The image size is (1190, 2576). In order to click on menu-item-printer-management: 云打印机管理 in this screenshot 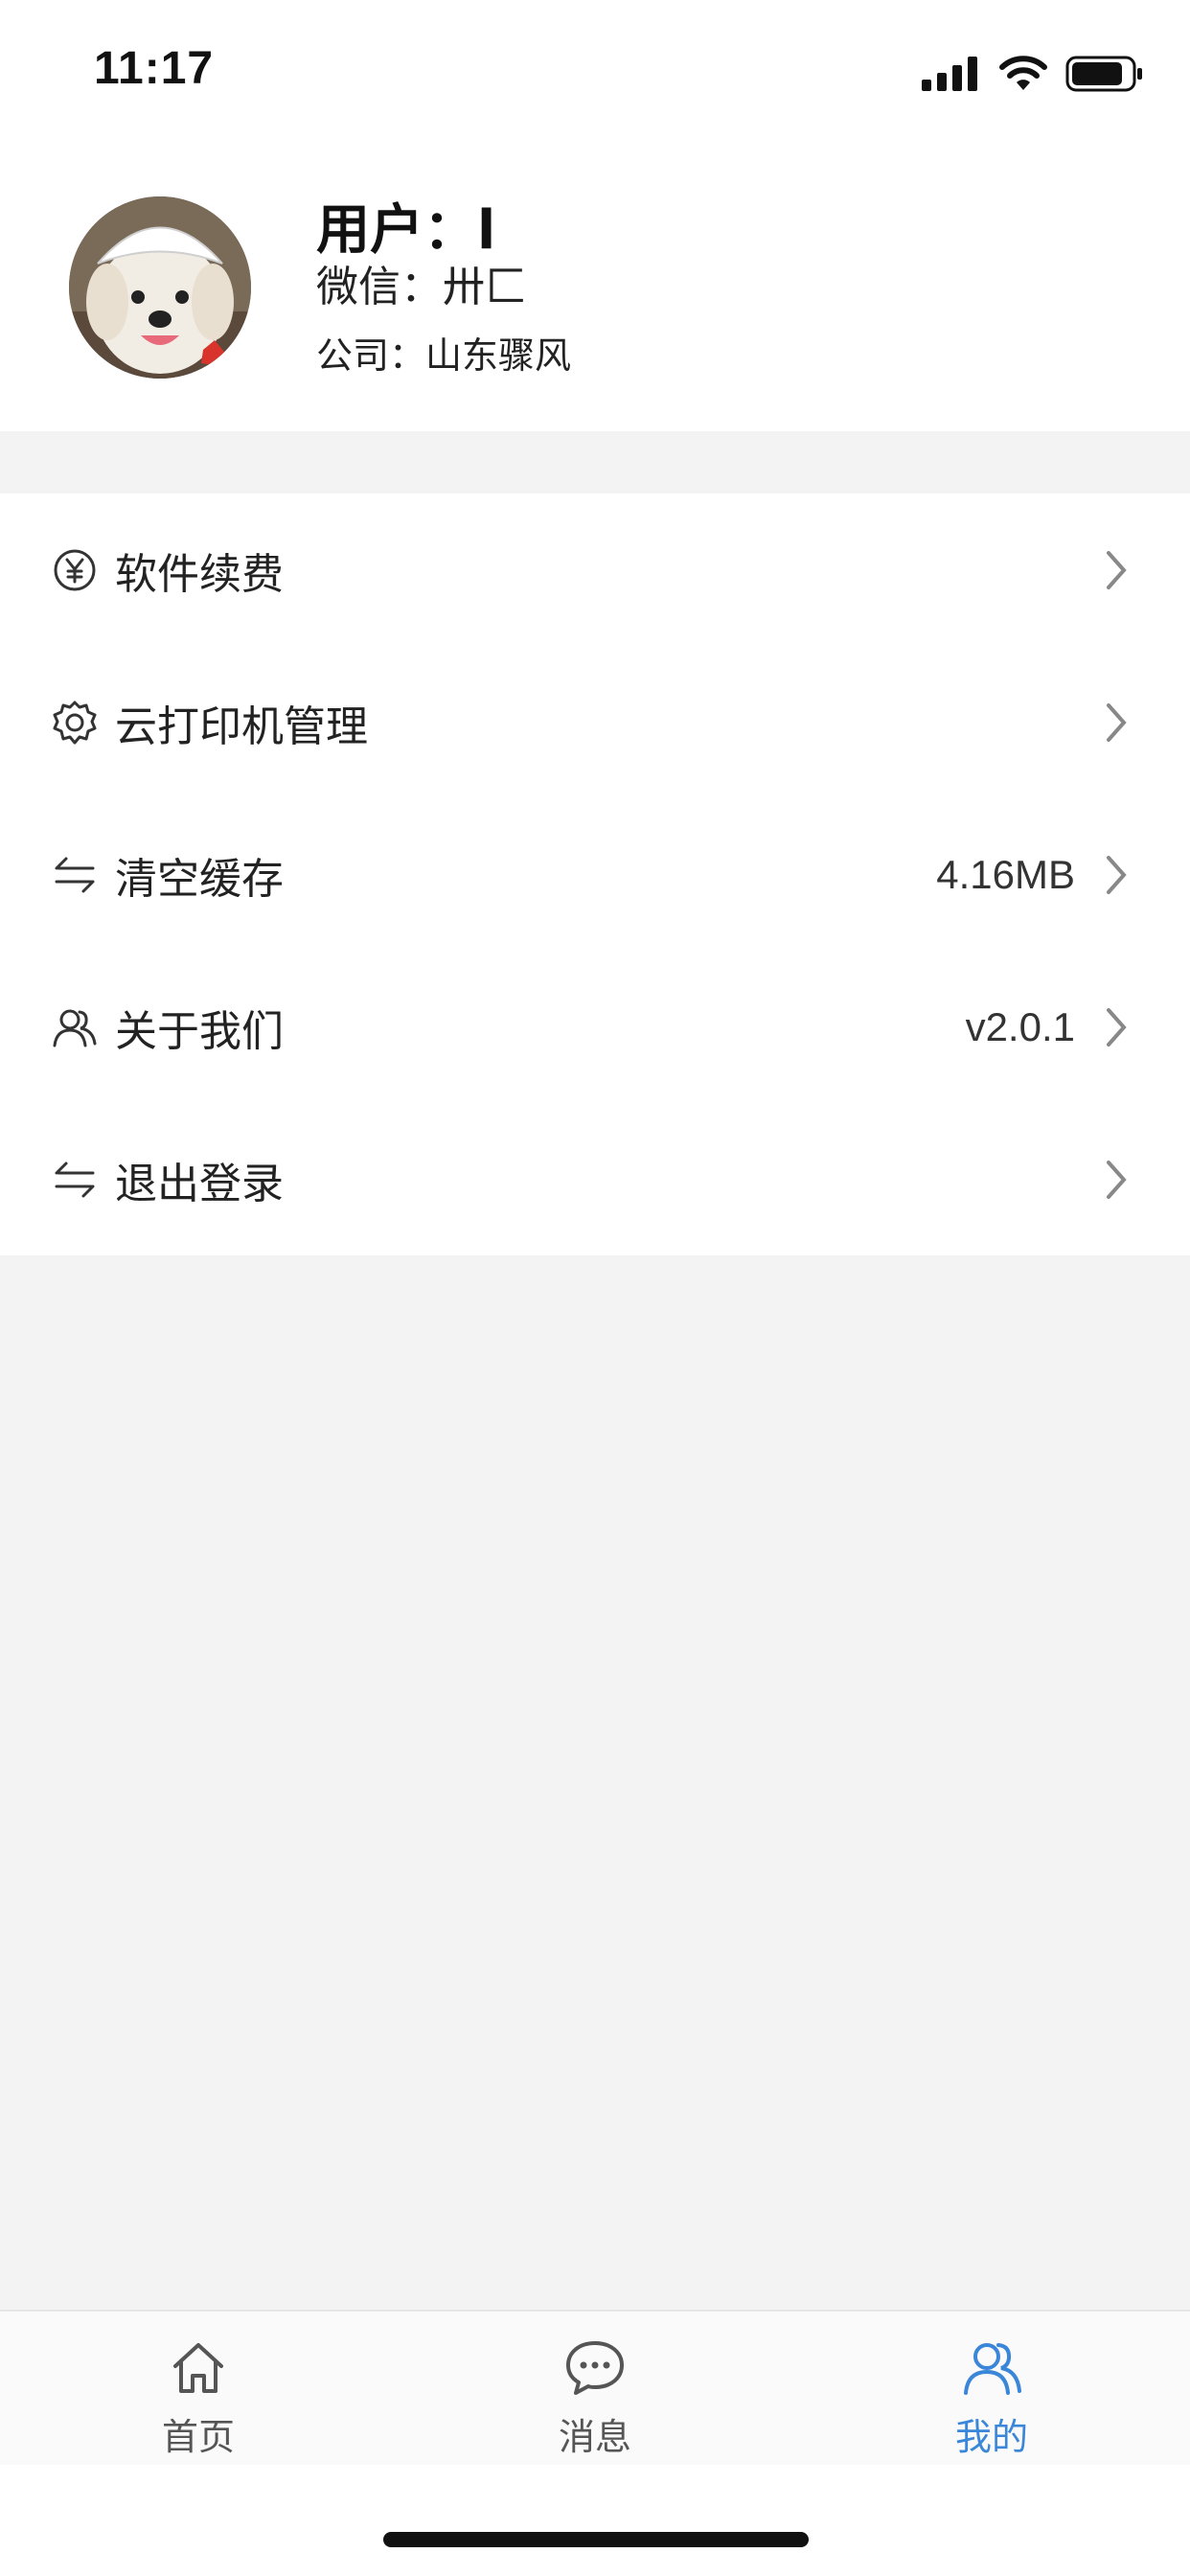, I will do `click(595, 722)`.